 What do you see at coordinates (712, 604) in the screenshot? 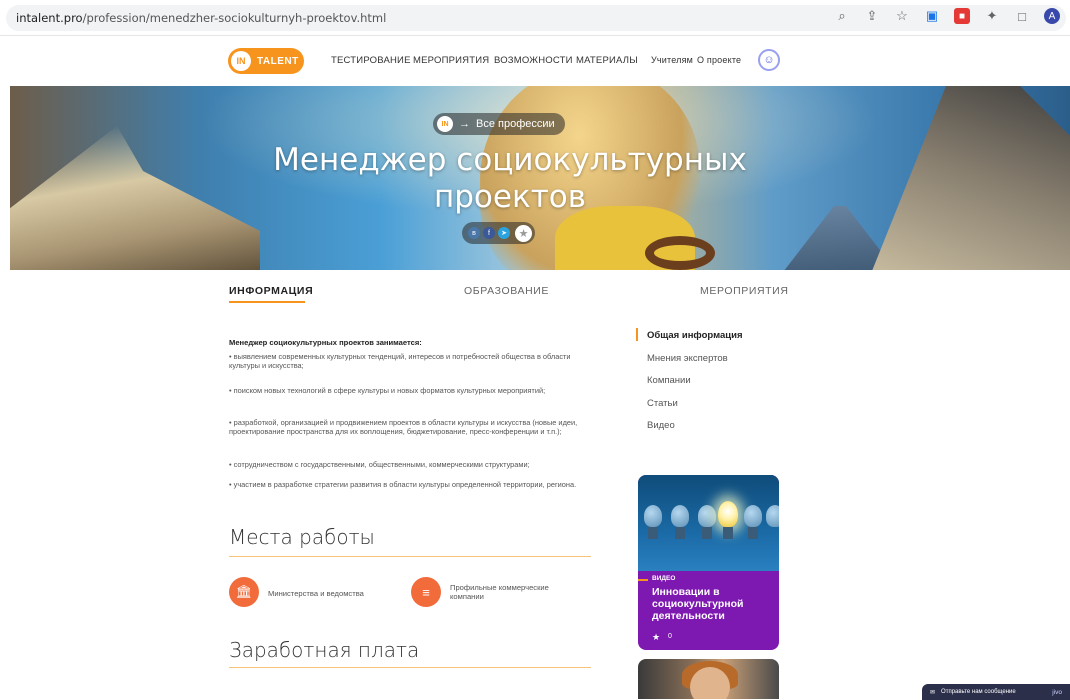
I see `card-title: Инновации в социокультурной деятельности` at bounding box center [712, 604].